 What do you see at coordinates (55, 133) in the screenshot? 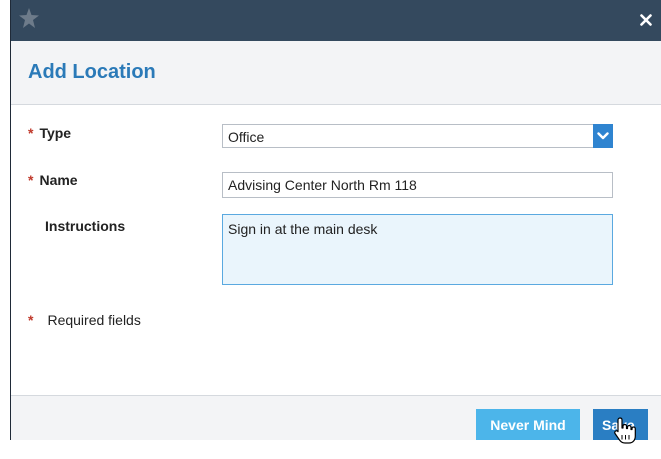
I see `type-label: Type` at bounding box center [55, 133].